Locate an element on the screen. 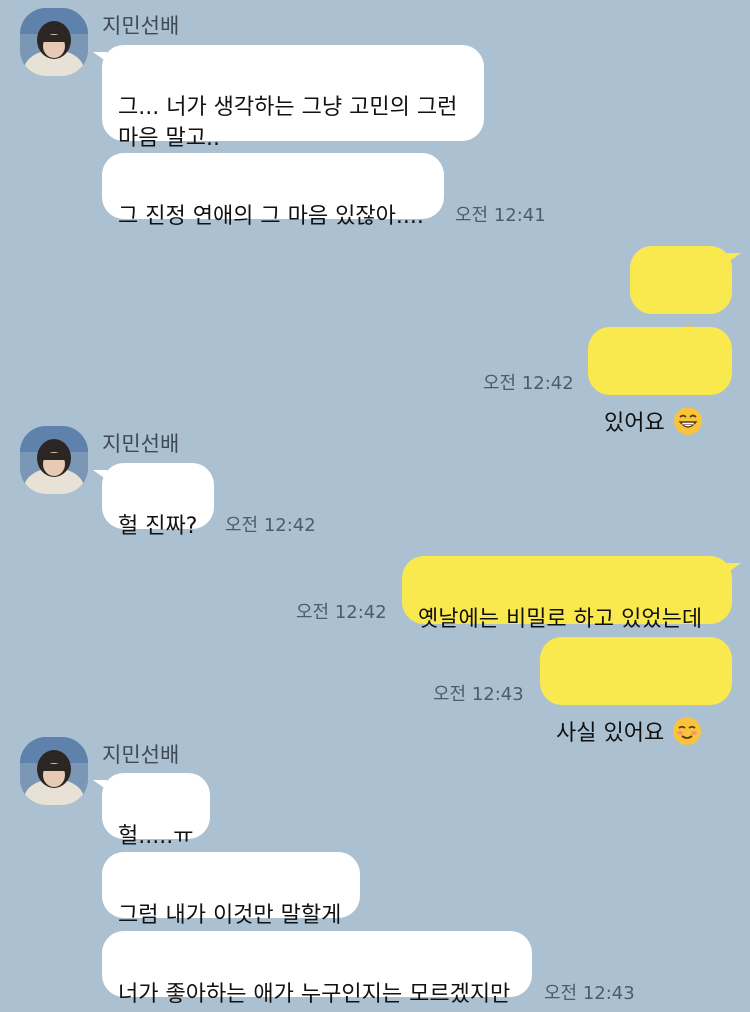  message-text: 그럼 내가 이것만 말할게 is located at coordinates (230, 915).